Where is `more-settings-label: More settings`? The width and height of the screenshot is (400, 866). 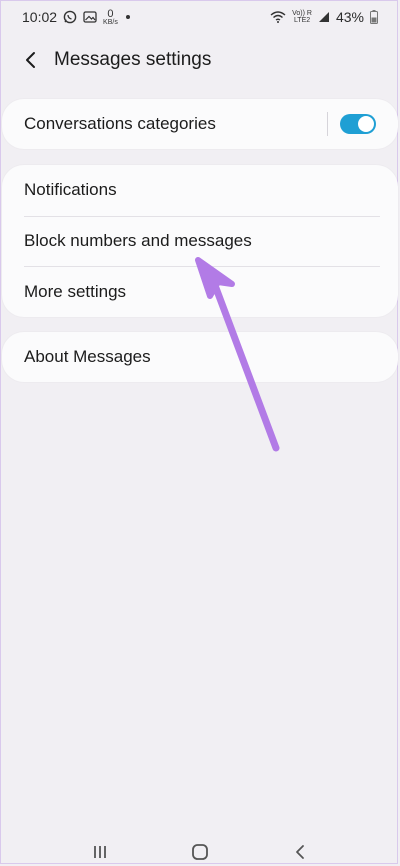 more-settings-label: More settings is located at coordinates (75, 291).